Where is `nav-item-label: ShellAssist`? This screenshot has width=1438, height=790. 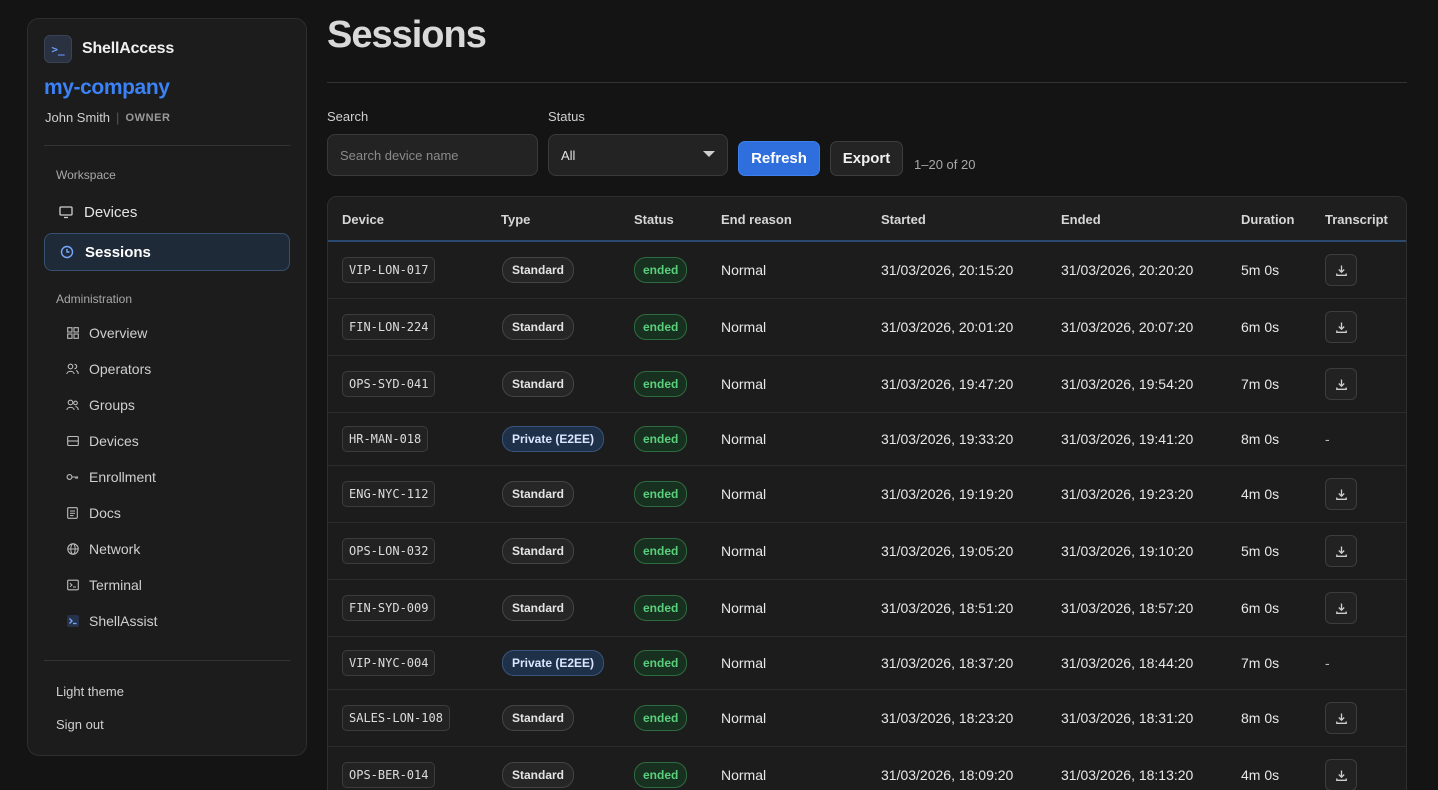
nav-item-label: ShellAssist is located at coordinates (123, 621).